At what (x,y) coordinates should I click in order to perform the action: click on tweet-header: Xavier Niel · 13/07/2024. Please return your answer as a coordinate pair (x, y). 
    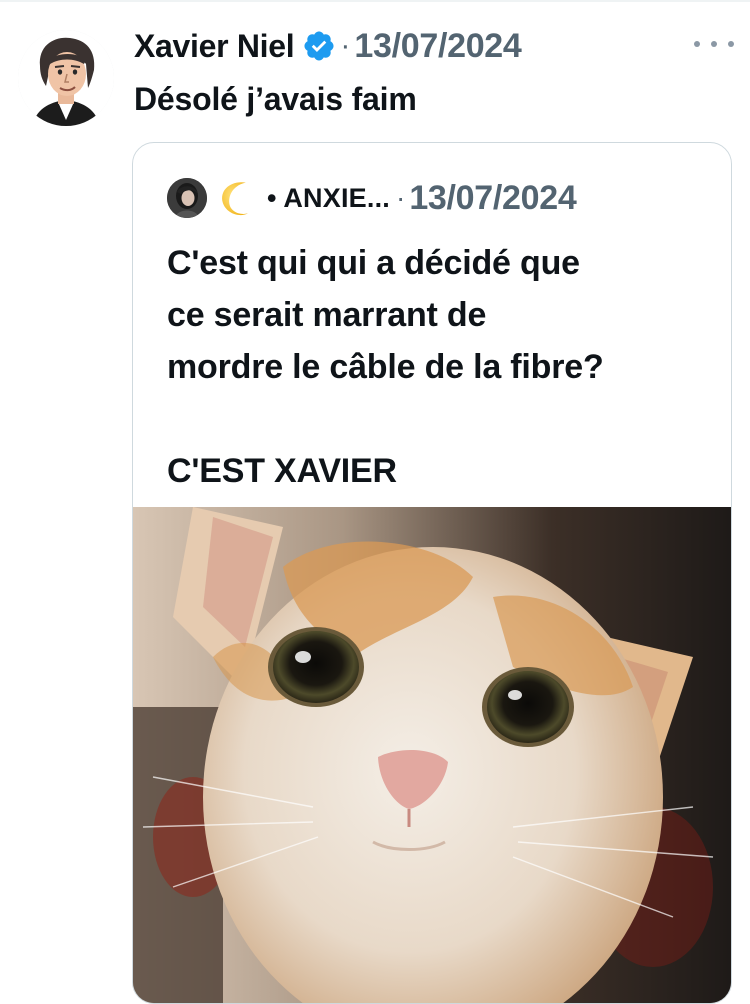
    Looking at the image, I should click on (328, 46).